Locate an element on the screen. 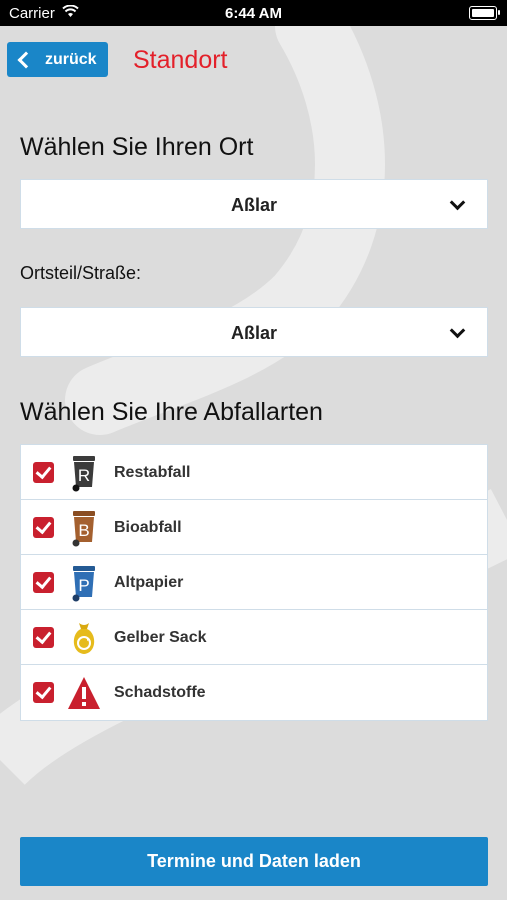 Image resolution: width=507 pixels, height=900 pixels. altpapier-bin-icon: P is located at coordinates (83, 584).